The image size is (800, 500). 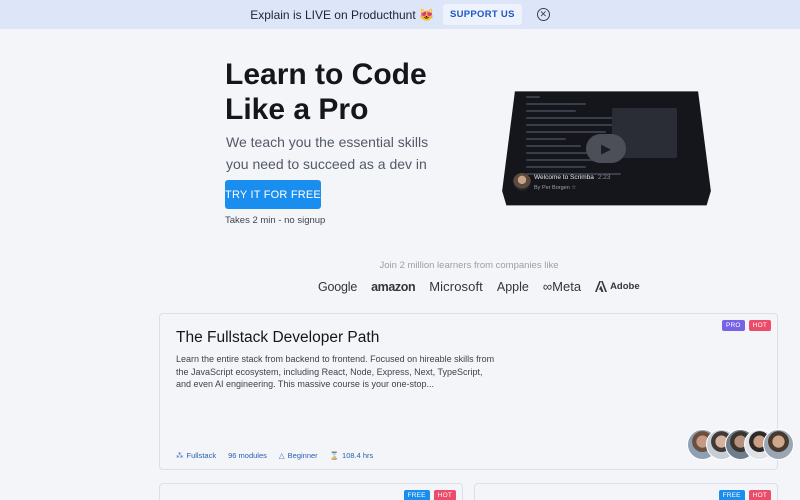 What do you see at coordinates (196, 455) in the screenshot?
I see `course-category: ⁂ Fullstack` at bounding box center [196, 455].